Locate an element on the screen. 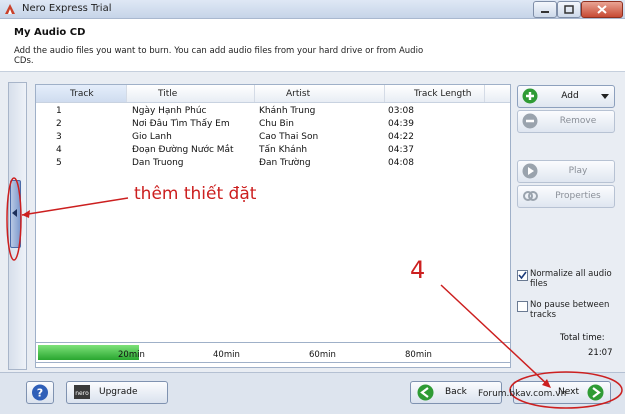 This screenshot has height=414, width=625. annotation-text: thêm thiết đặt is located at coordinates (195, 194).